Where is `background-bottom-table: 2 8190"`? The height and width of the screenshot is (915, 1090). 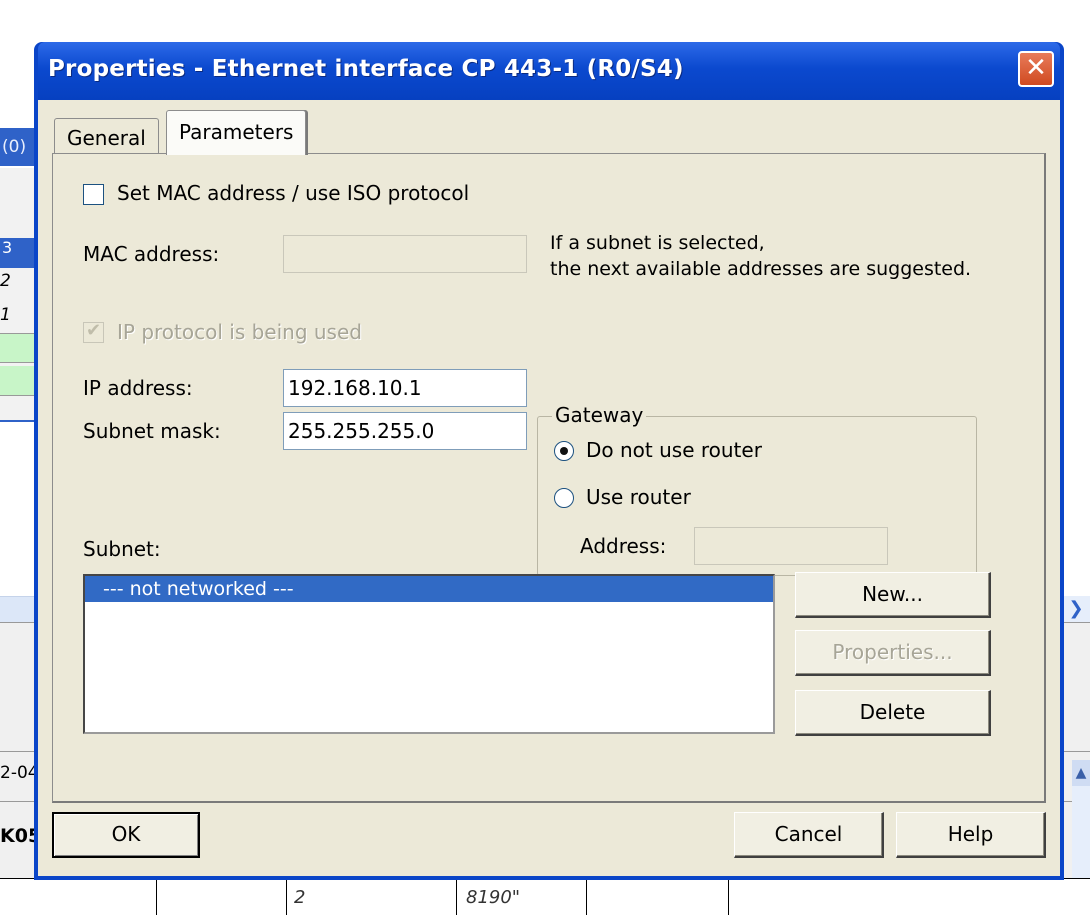
background-bottom-table: 2 8190" is located at coordinates (545, 896).